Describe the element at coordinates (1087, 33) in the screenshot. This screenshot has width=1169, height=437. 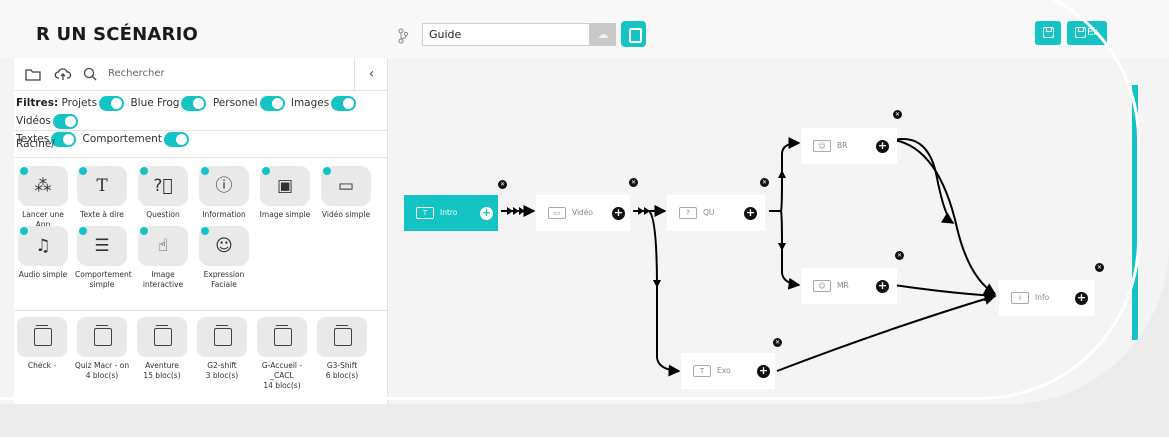
I see `save-as-button: Er` at that location.